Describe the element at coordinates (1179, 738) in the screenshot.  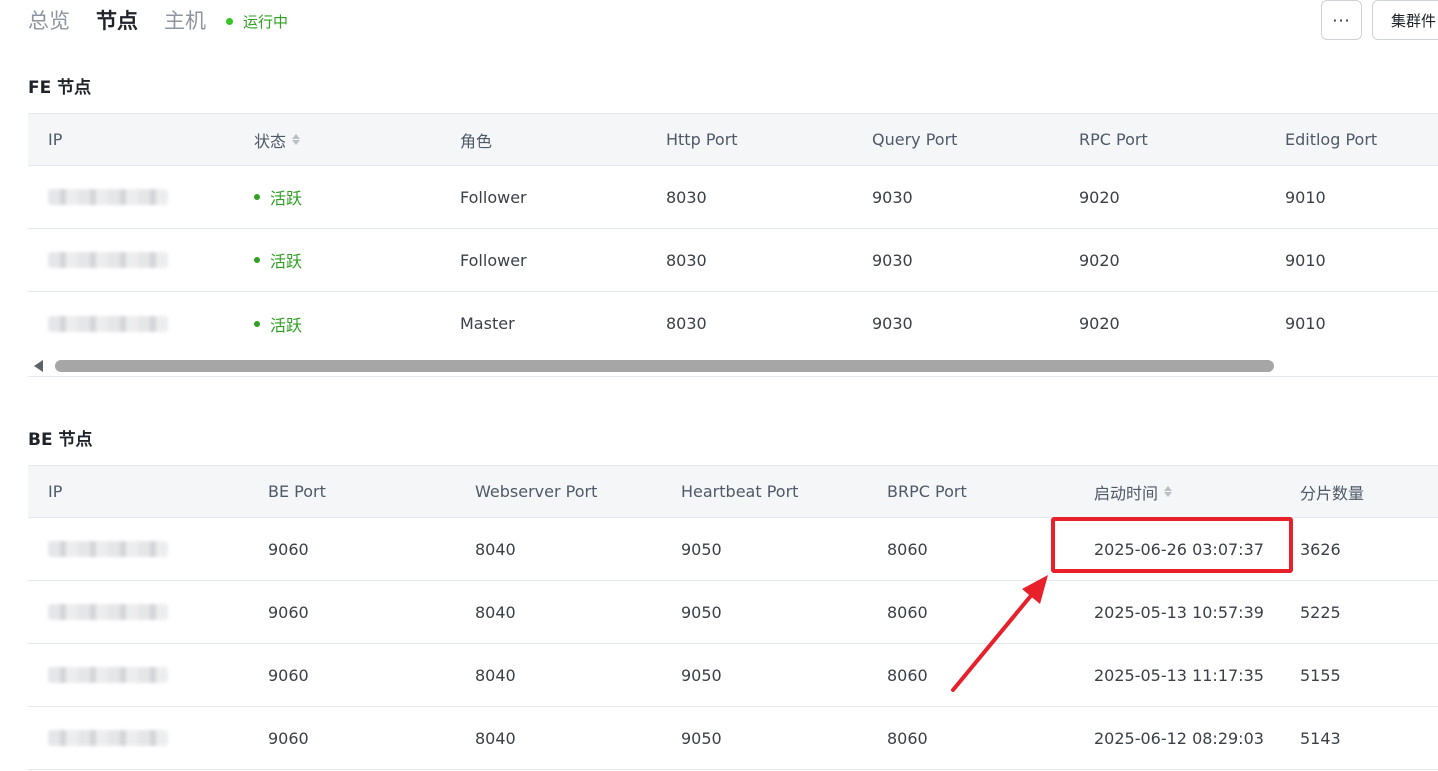
I see `start-time-cell: 2025-06-12 08:29:03` at that location.